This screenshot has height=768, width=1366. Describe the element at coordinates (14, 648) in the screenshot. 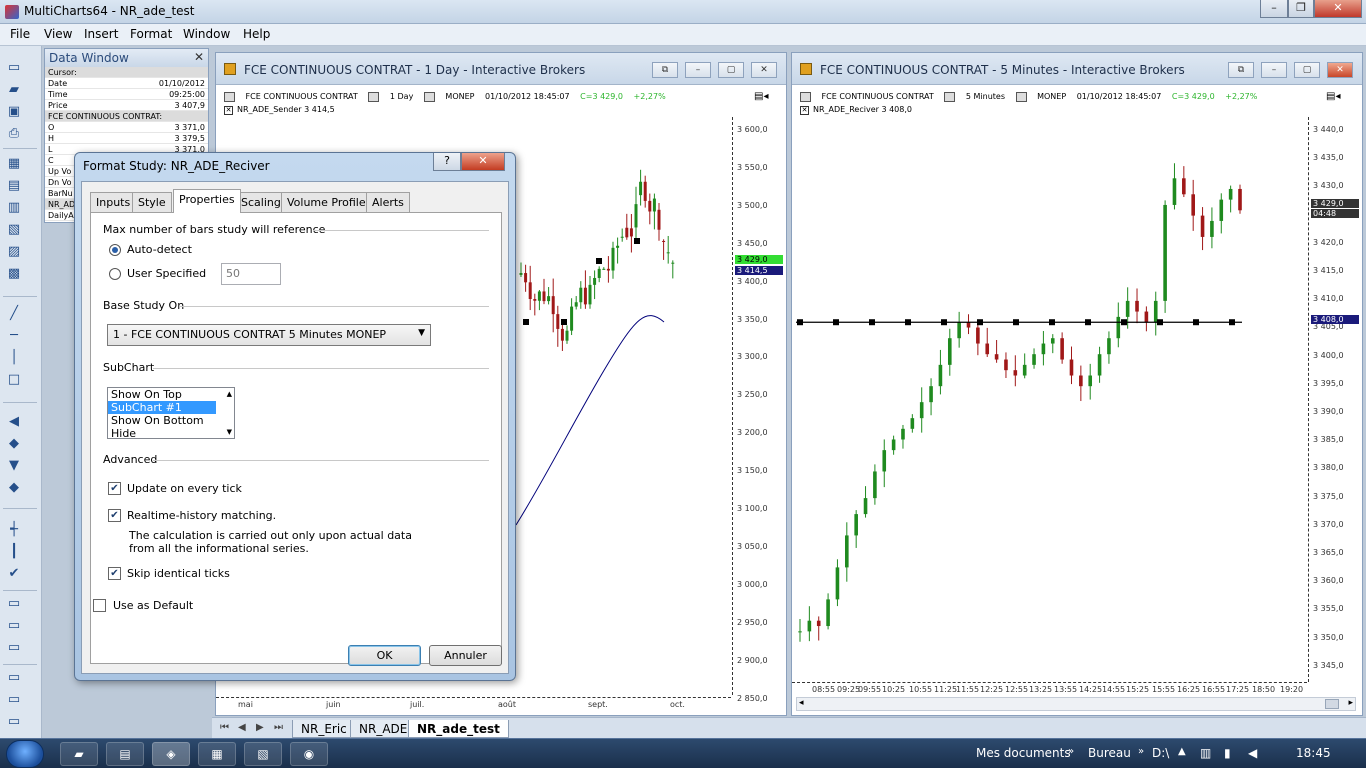

I see `properties-icon: ▭` at that location.